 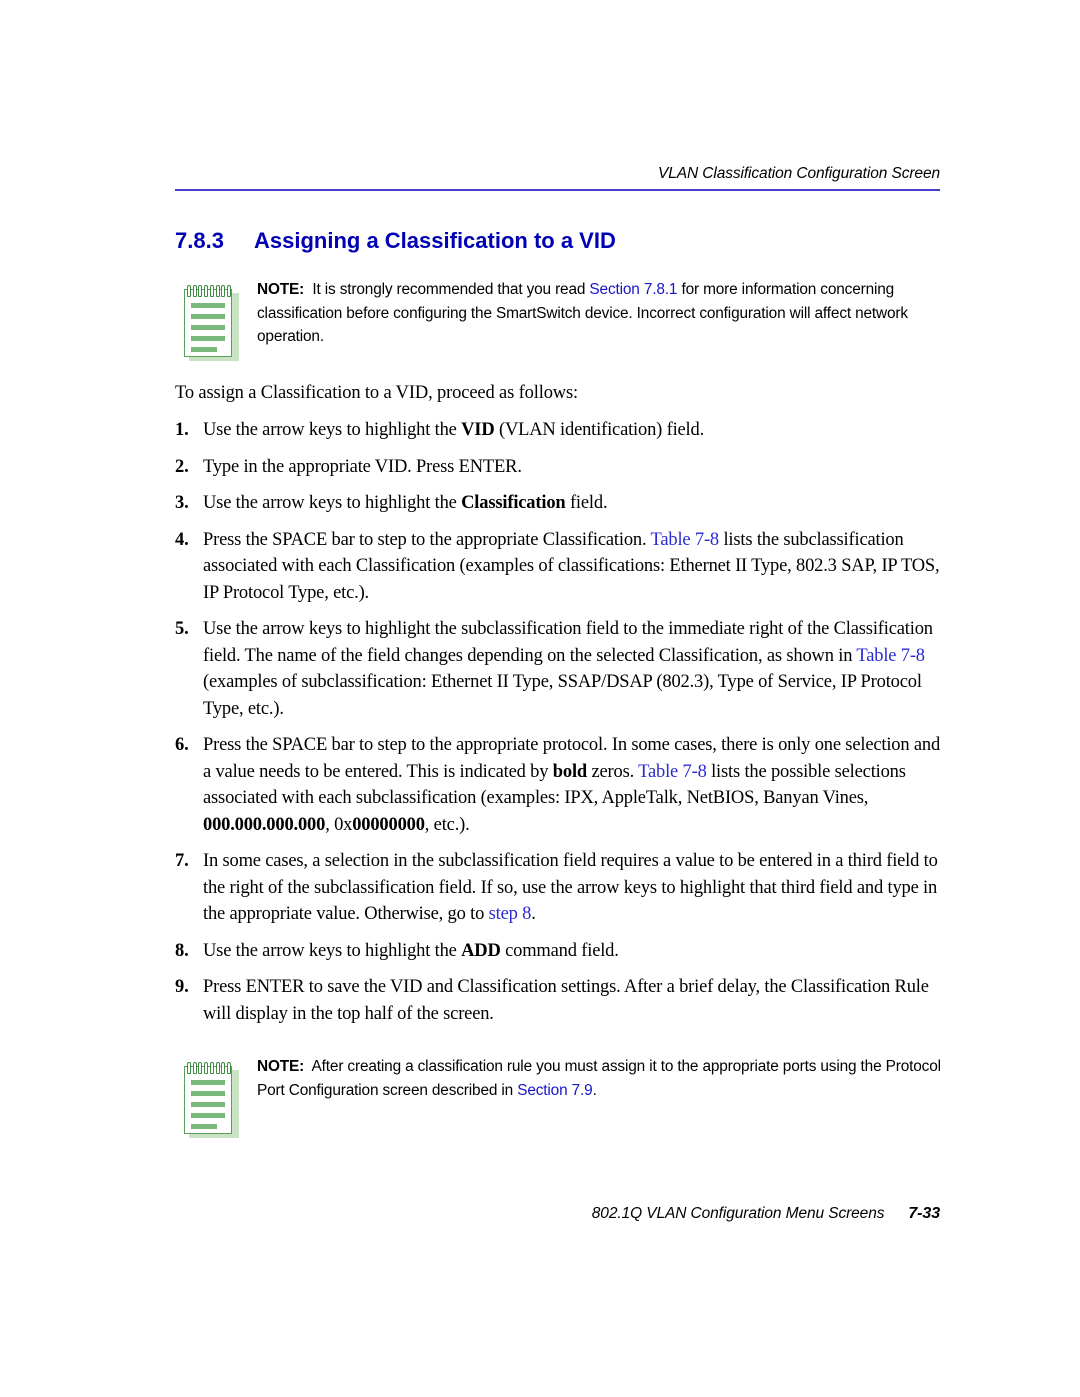 I want to click on step-8-link: step 8, so click(x=510, y=914).